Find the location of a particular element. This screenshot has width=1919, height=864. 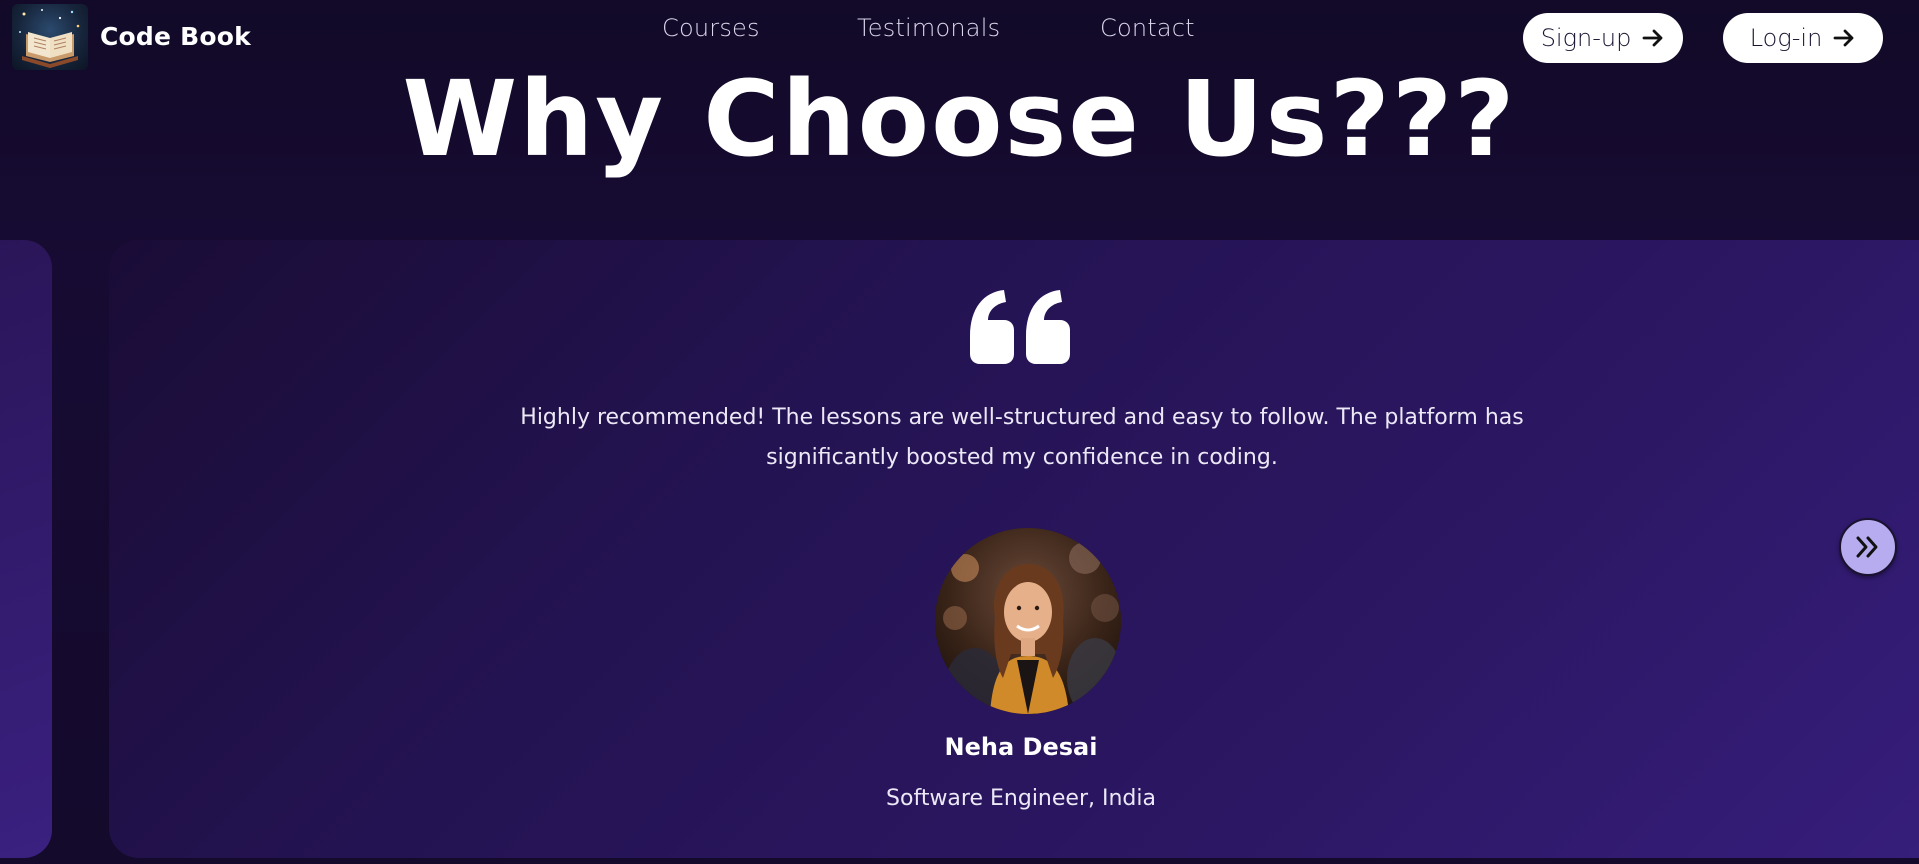

quote-icon is located at coordinates (1021, 326).